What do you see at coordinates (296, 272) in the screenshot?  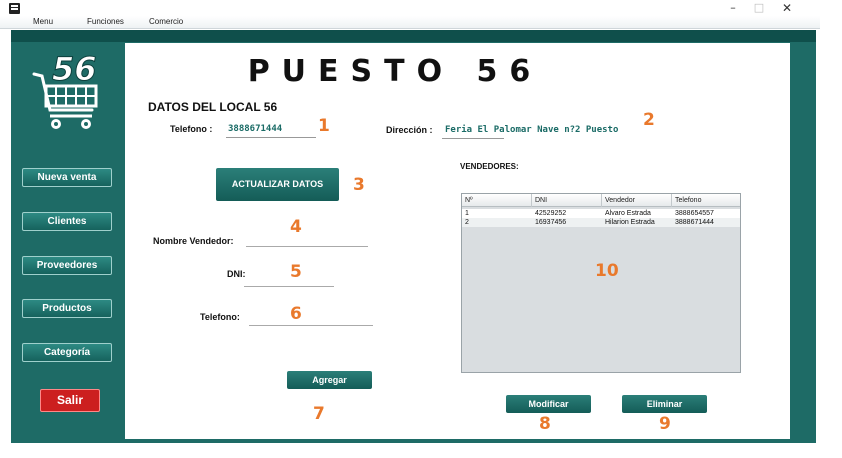 I see `annotation-5: 5` at bounding box center [296, 272].